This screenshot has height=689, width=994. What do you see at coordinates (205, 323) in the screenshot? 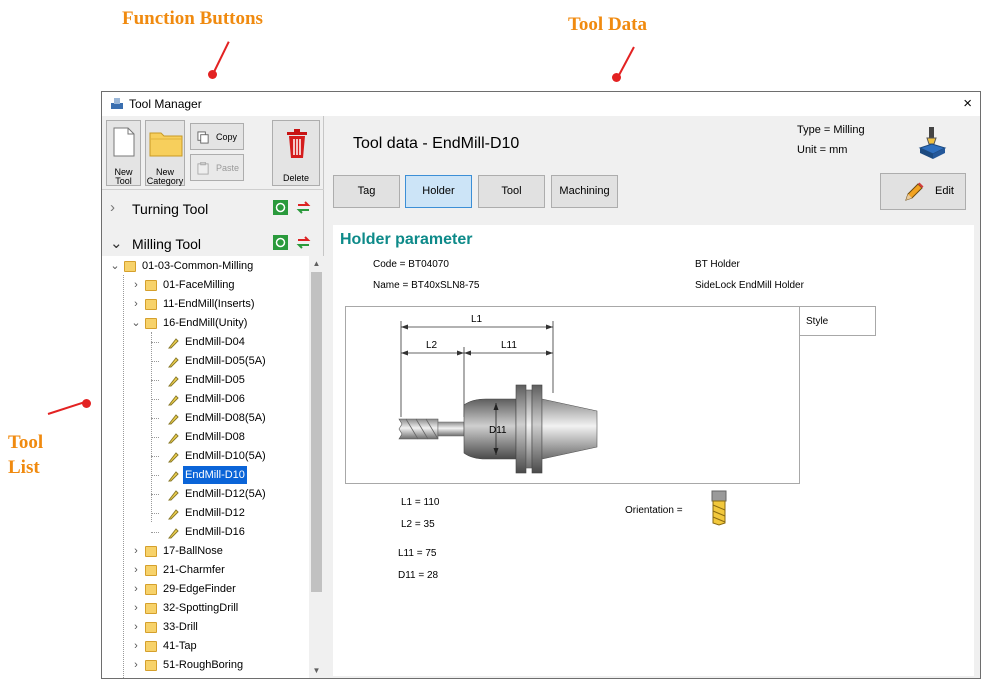
I see `tree-node-label: 16-EndMill(Unity)` at bounding box center [205, 323].